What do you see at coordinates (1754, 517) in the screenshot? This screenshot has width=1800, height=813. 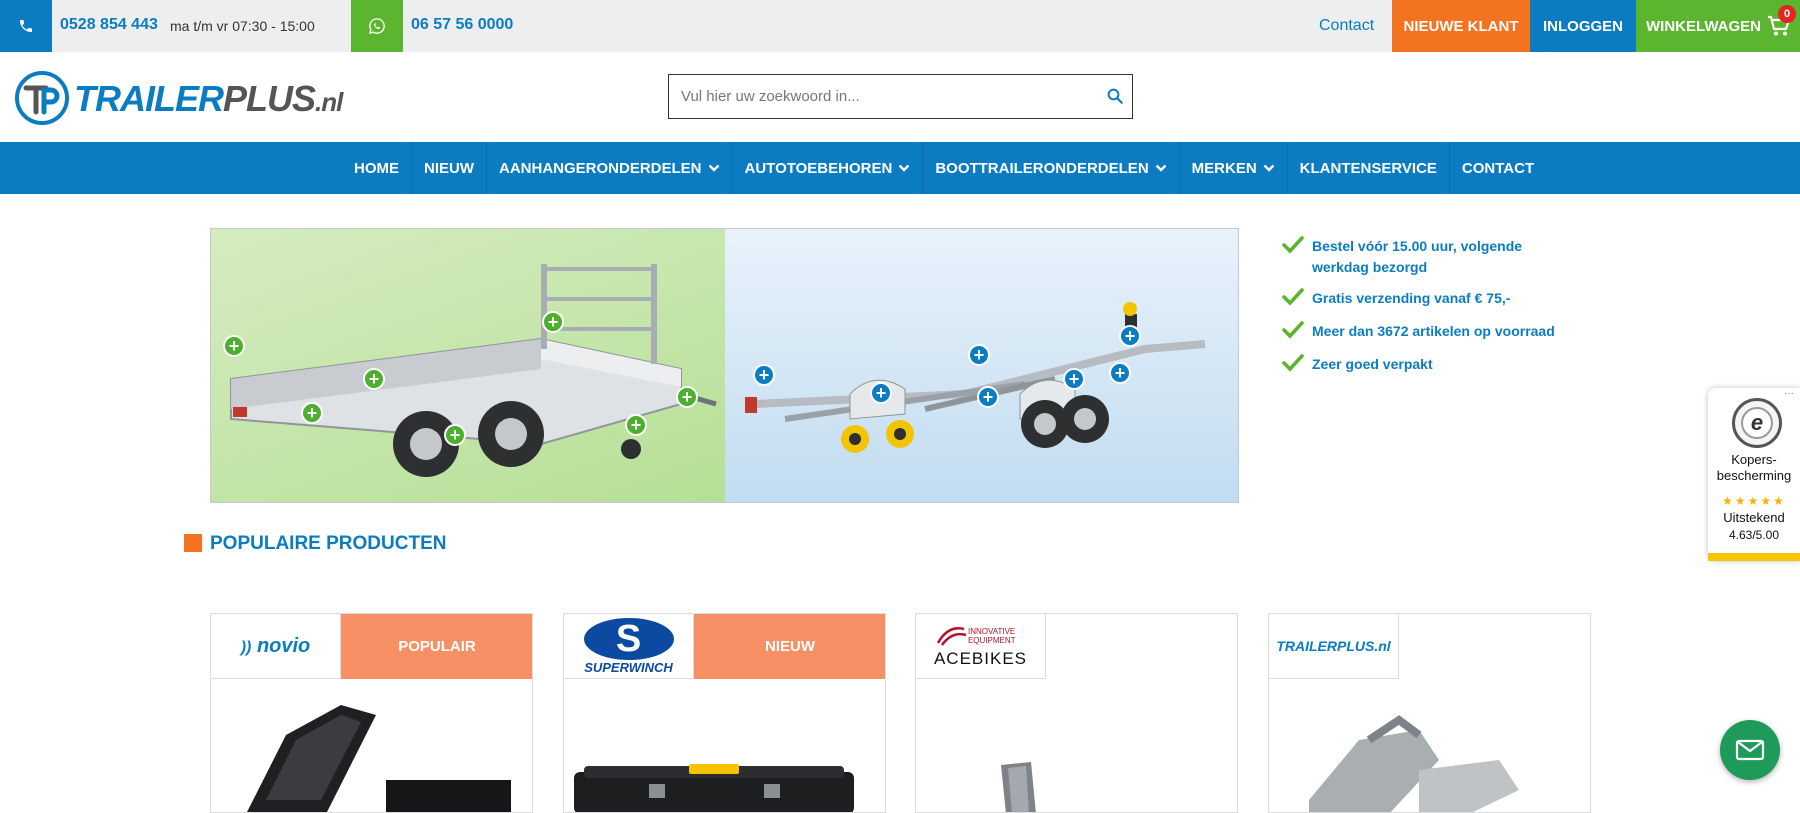 I see `rating-label: Uitstekend` at bounding box center [1754, 517].